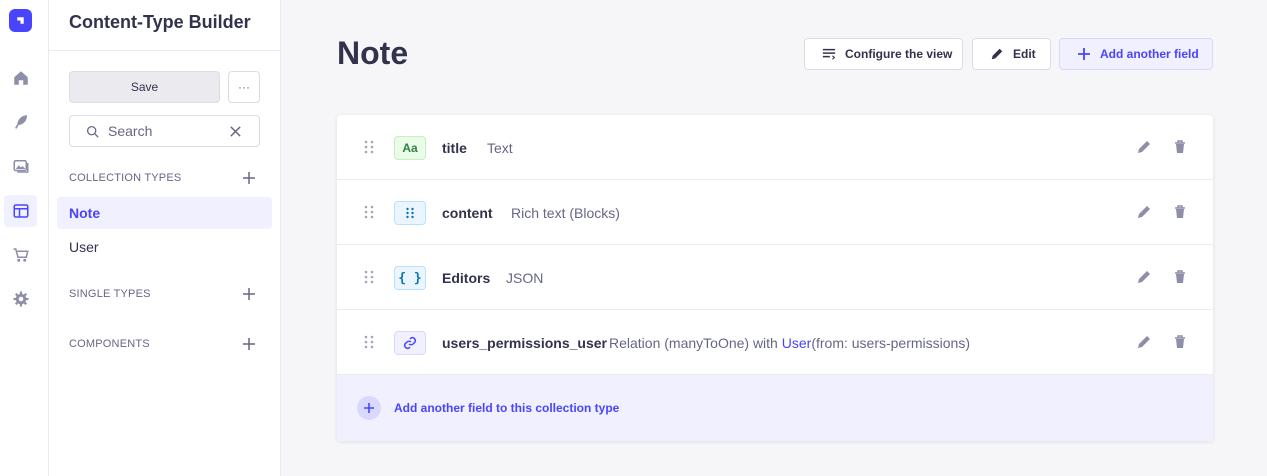 The width and height of the screenshot is (1267, 476). What do you see at coordinates (565, 213) in the screenshot?
I see `field-type: Rich text (Blocks)` at bounding box center [565, 213].